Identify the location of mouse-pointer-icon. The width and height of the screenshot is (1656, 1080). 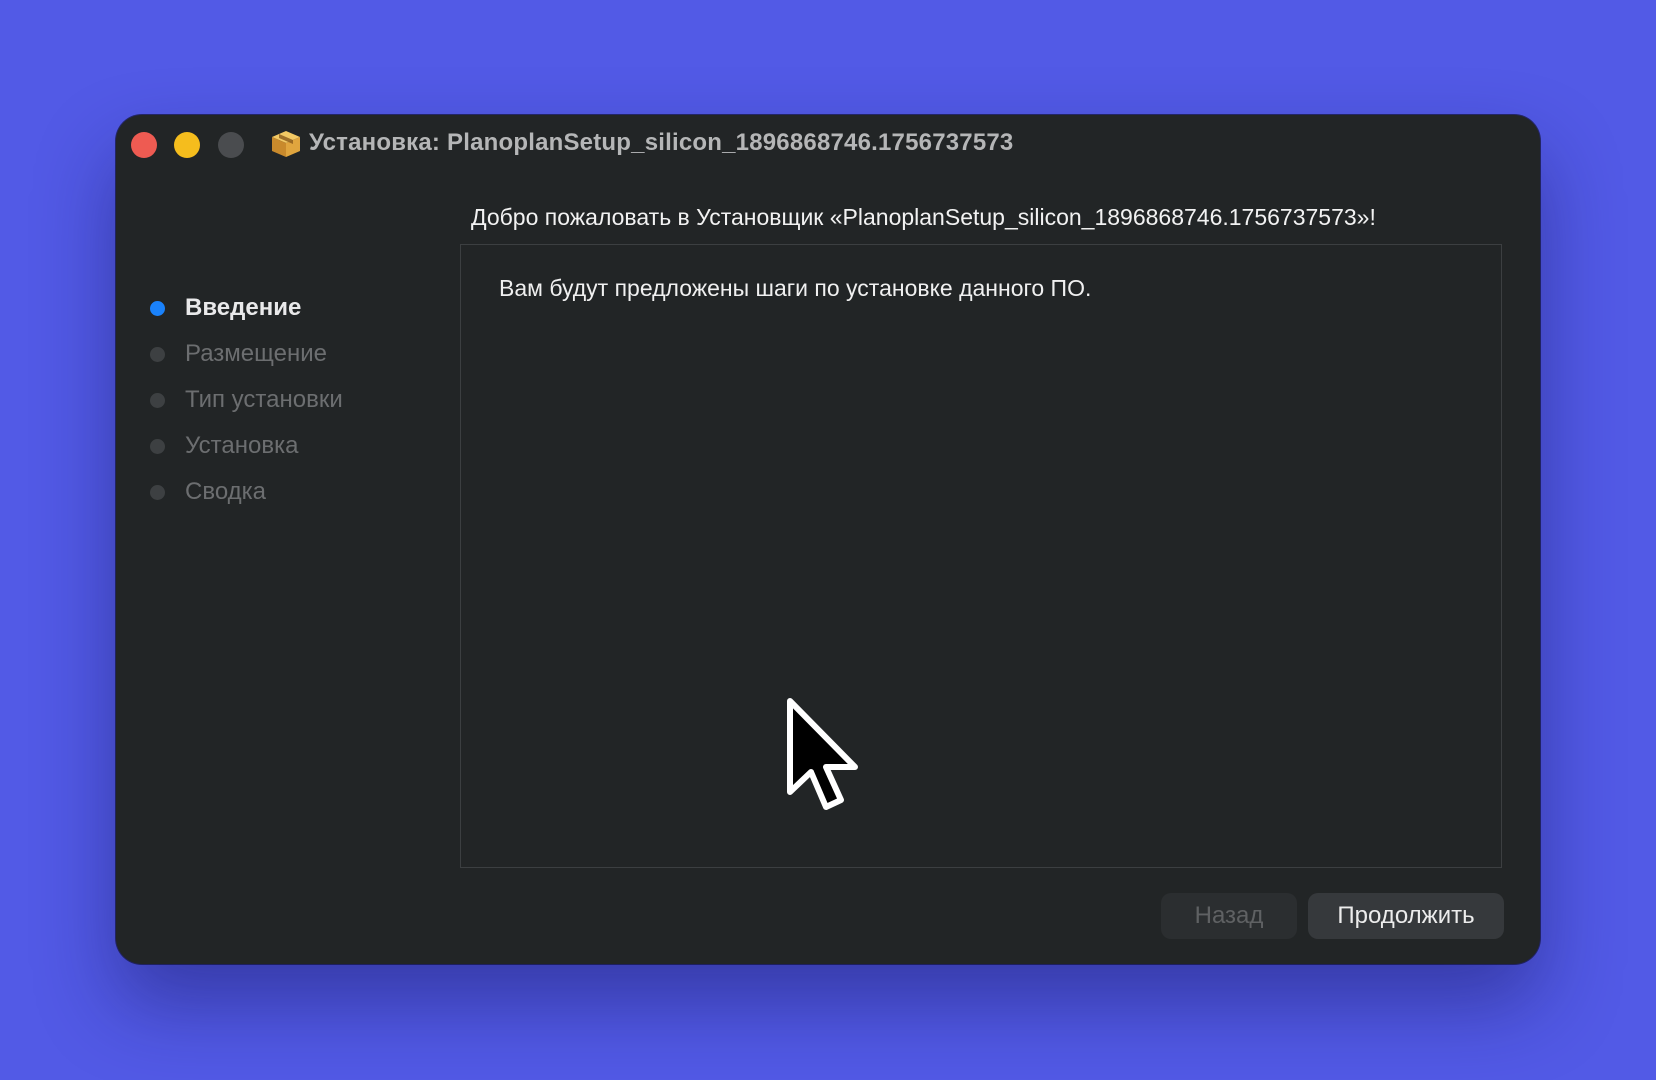
(822, 754).